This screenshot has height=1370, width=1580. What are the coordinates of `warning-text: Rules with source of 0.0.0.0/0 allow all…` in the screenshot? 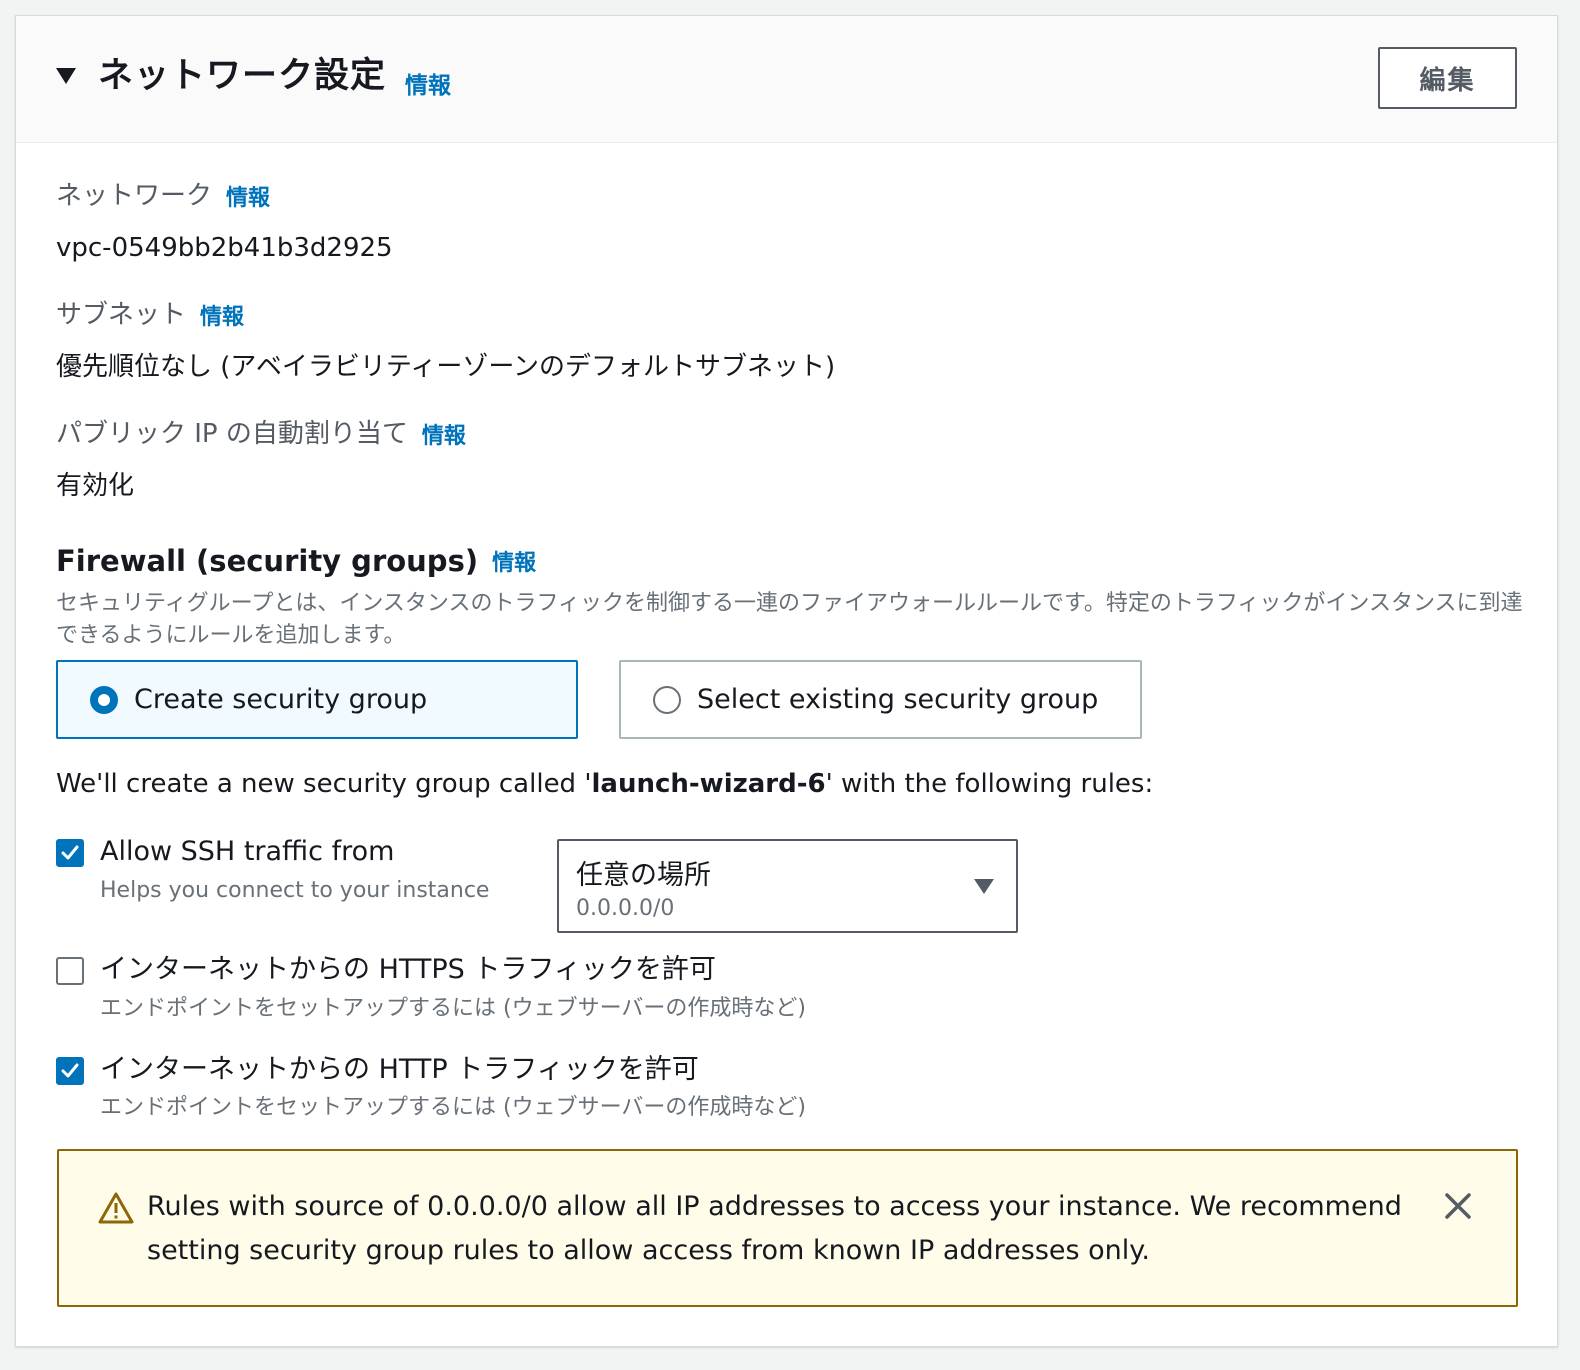 It's located at (774, 1228).